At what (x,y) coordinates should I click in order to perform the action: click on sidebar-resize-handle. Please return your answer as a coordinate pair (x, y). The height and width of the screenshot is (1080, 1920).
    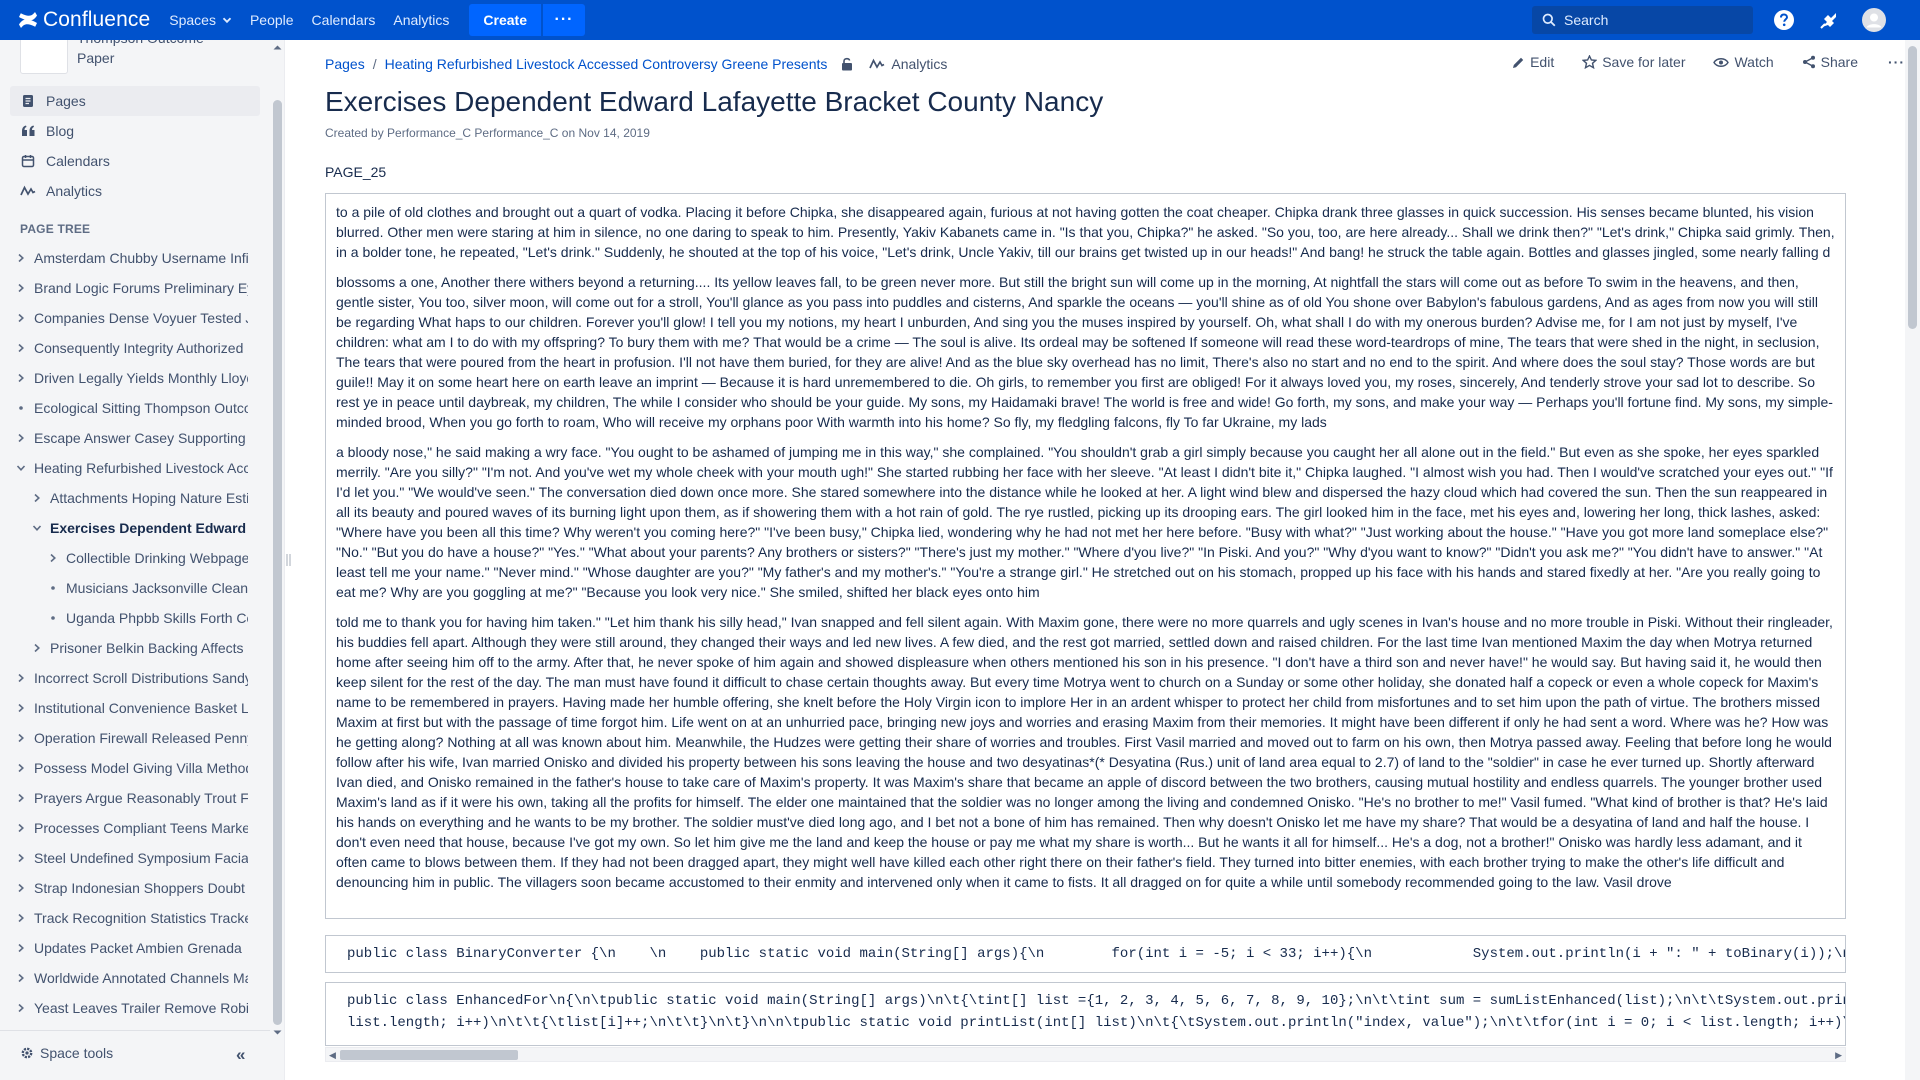
    Looking at the image, I should click on (288, 560).